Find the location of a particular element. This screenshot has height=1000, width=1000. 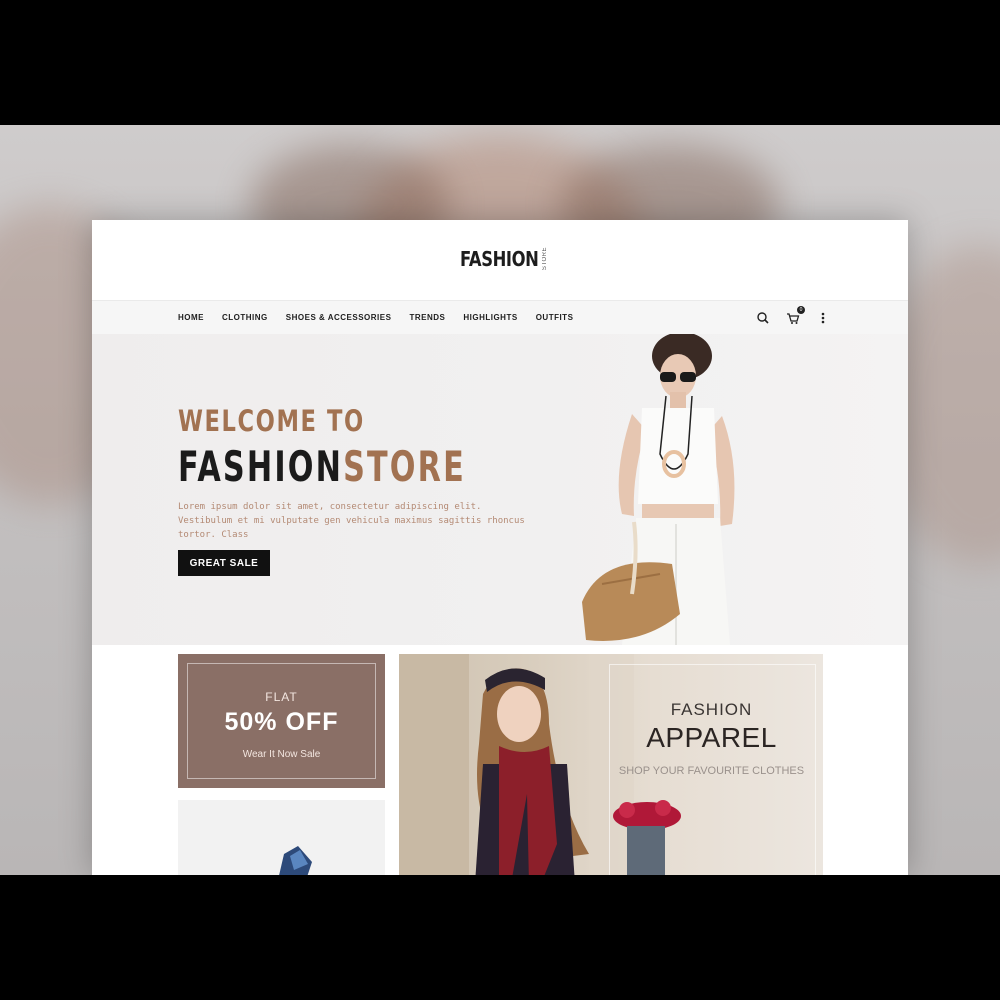

promo-flat-label: FLAT is located at coordinates (281, 697).